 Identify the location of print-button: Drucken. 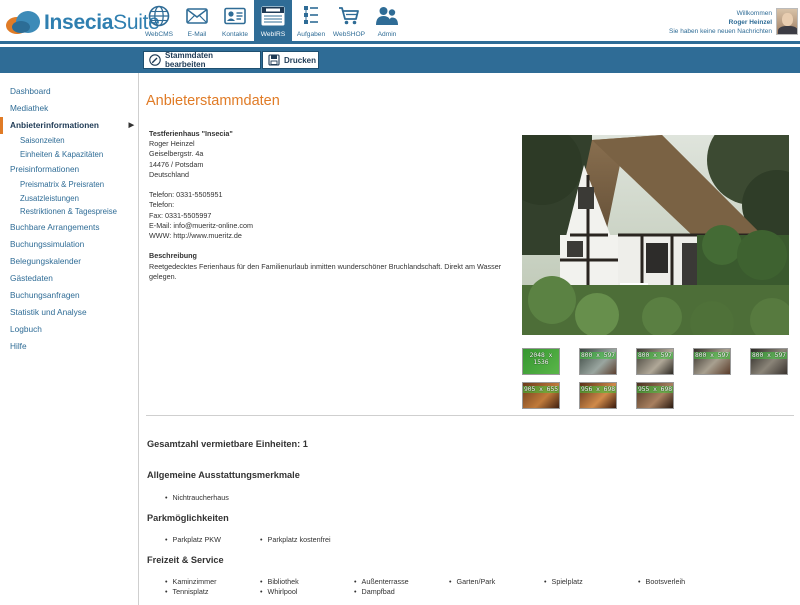
(290, 60).